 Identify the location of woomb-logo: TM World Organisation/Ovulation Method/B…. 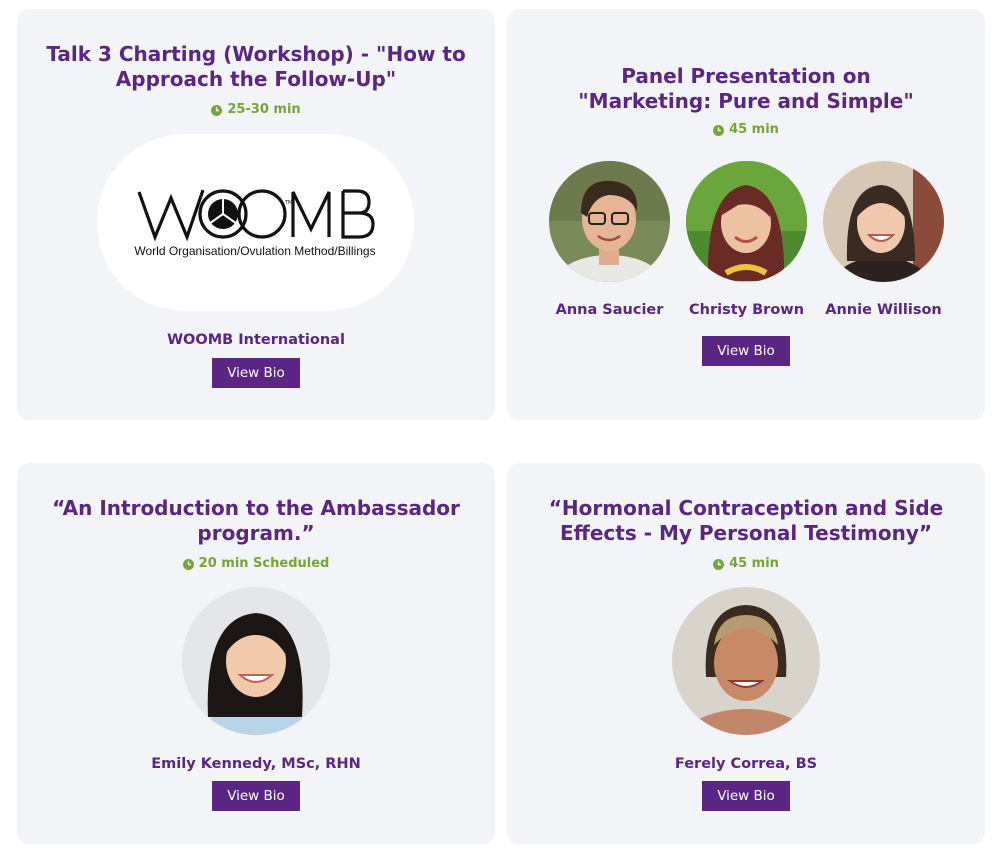
(255, 222).